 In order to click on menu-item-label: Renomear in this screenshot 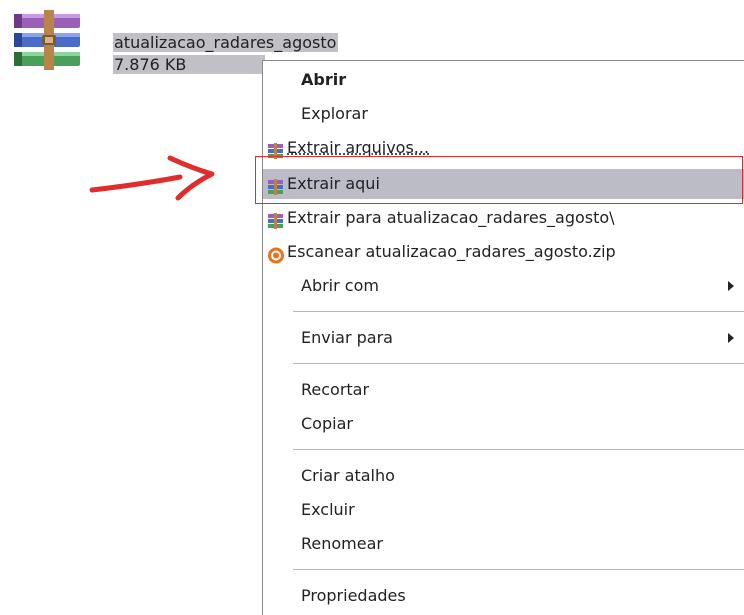, I will do `click(342, 543)`.